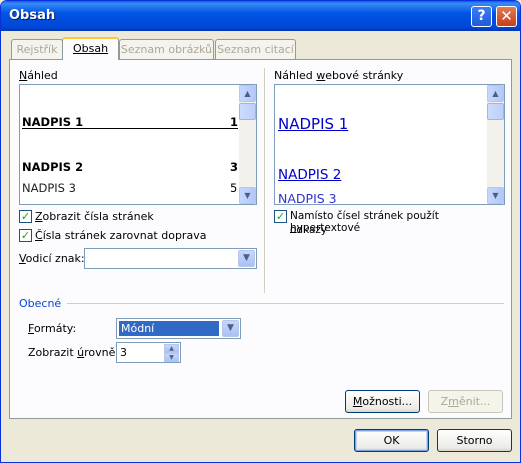 The width and height of the screenshot is (521, 463). Describe the element at coordinates (37, 49) in the screenshot. I see `tab-rejstrik: Rejstřík` at that location.